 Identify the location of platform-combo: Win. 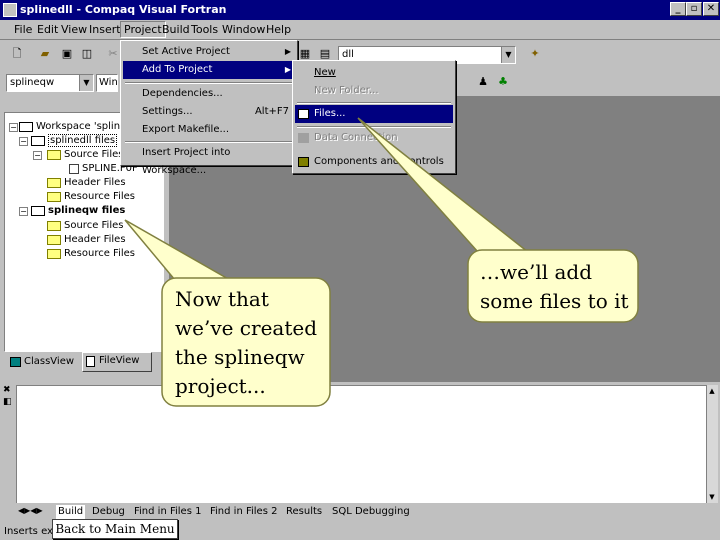
(107, 83).